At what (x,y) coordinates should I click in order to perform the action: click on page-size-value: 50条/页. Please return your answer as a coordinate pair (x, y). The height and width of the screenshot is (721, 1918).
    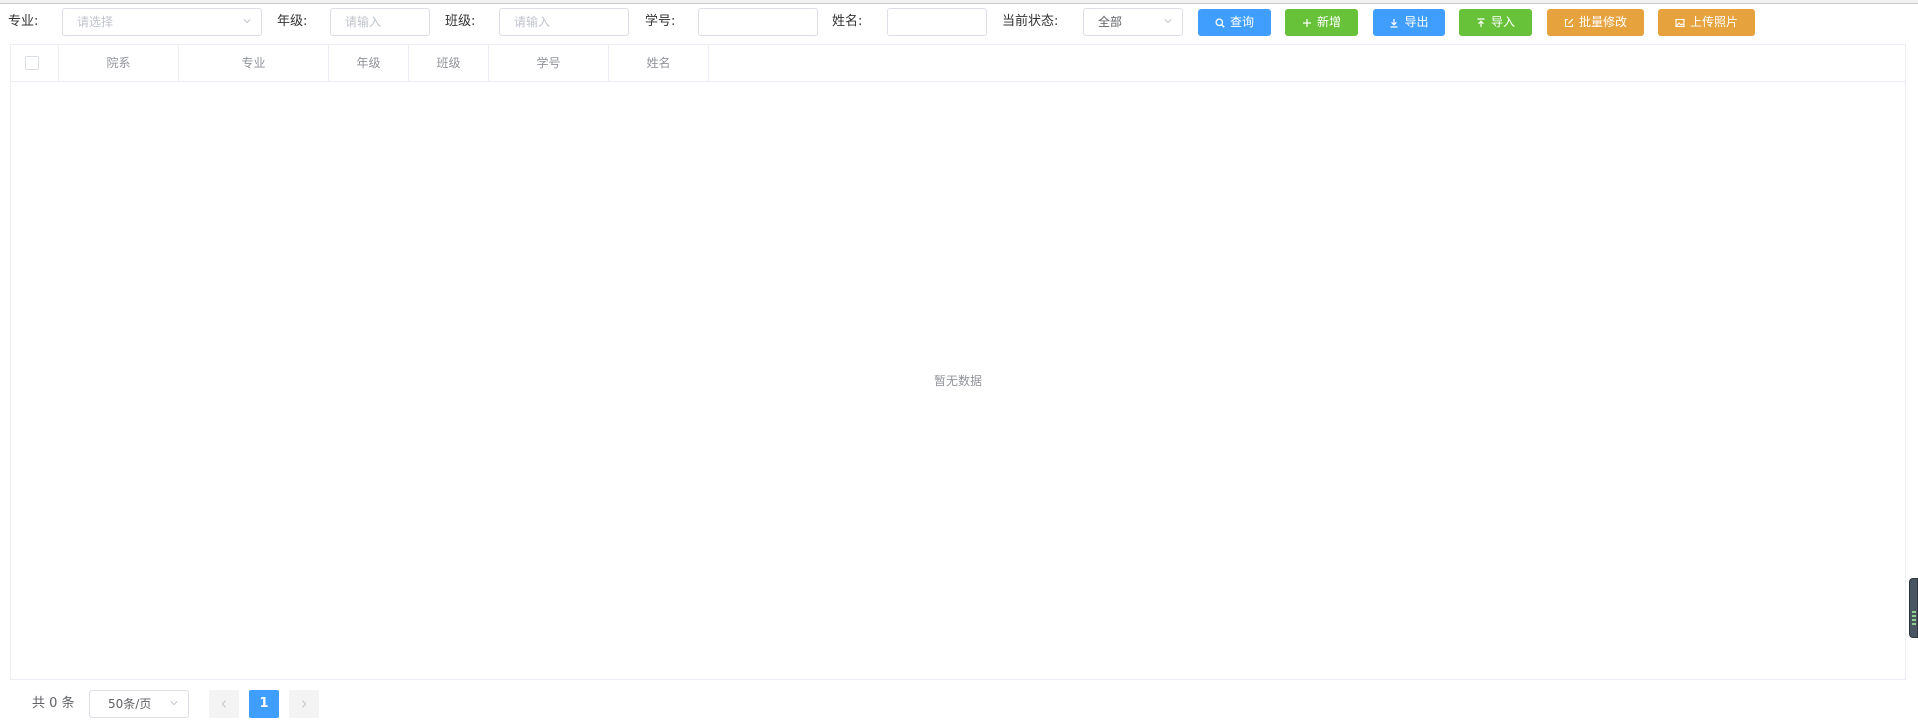
    Looking at the image, I should click on (130, 704).